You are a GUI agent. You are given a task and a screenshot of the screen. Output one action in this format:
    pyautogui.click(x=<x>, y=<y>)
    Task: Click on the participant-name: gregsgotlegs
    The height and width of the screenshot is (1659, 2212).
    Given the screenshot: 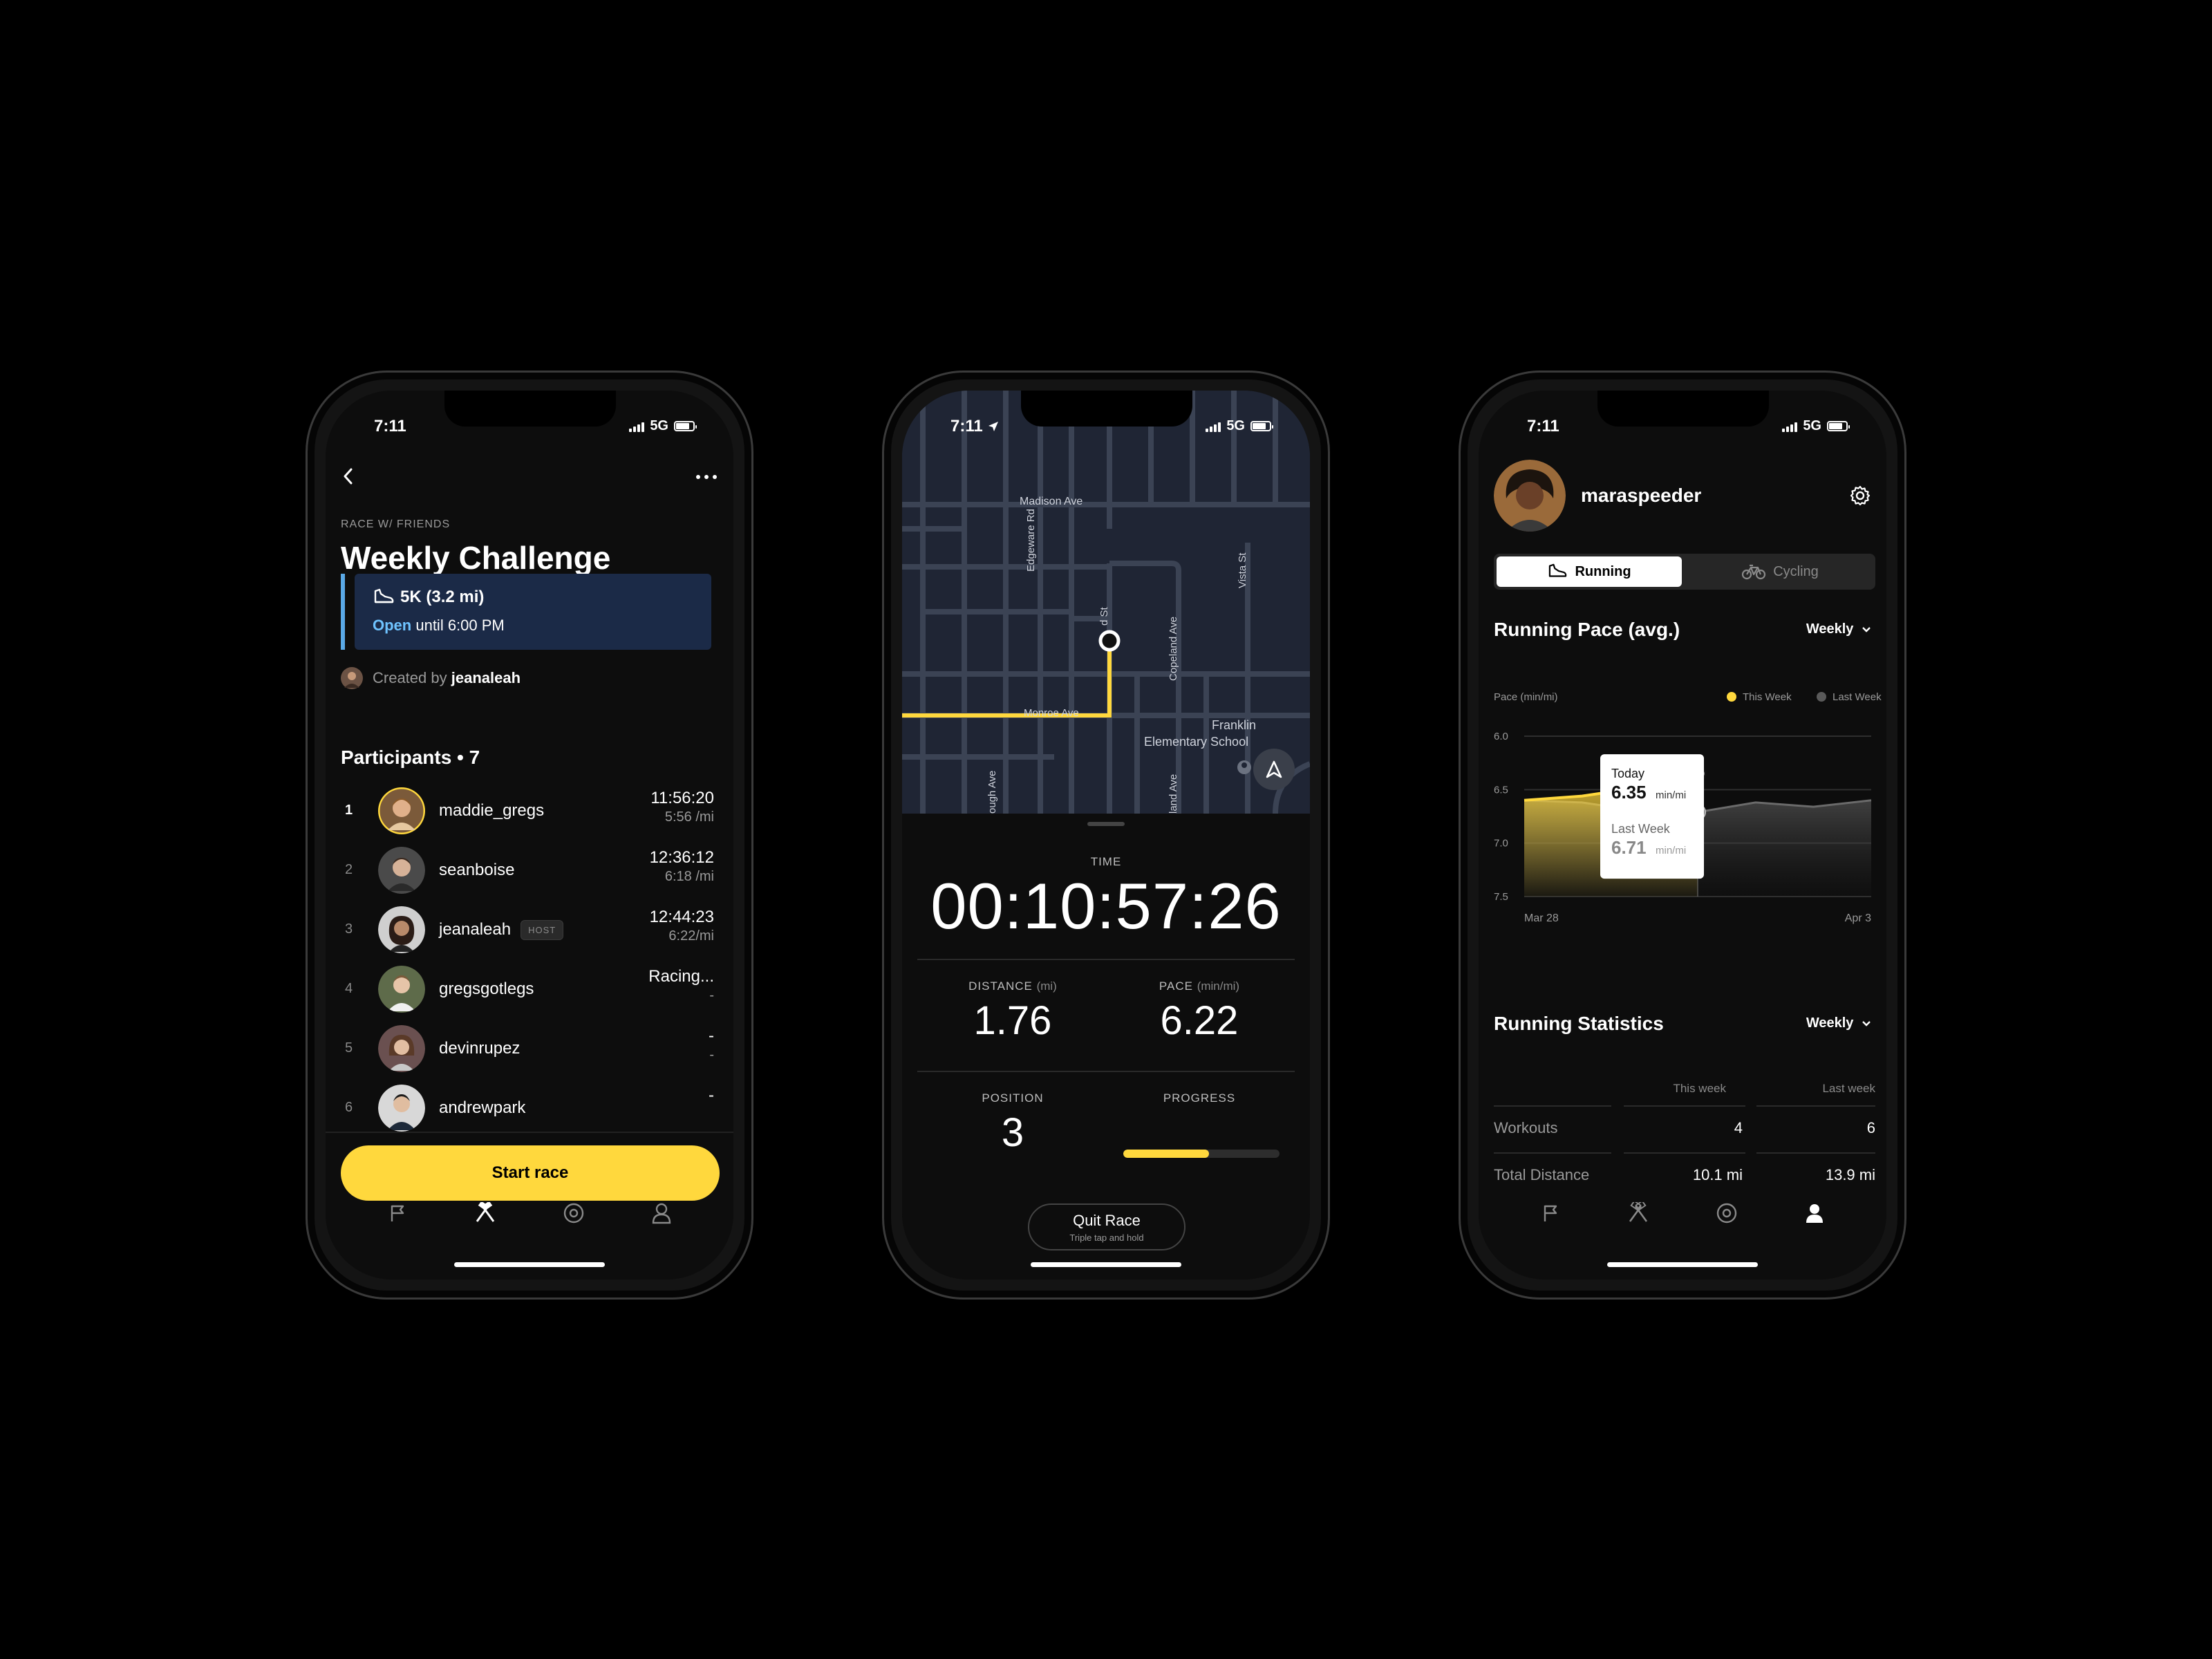 What is the action you would take?
    pyautogui.click(x=487, y=989)
    